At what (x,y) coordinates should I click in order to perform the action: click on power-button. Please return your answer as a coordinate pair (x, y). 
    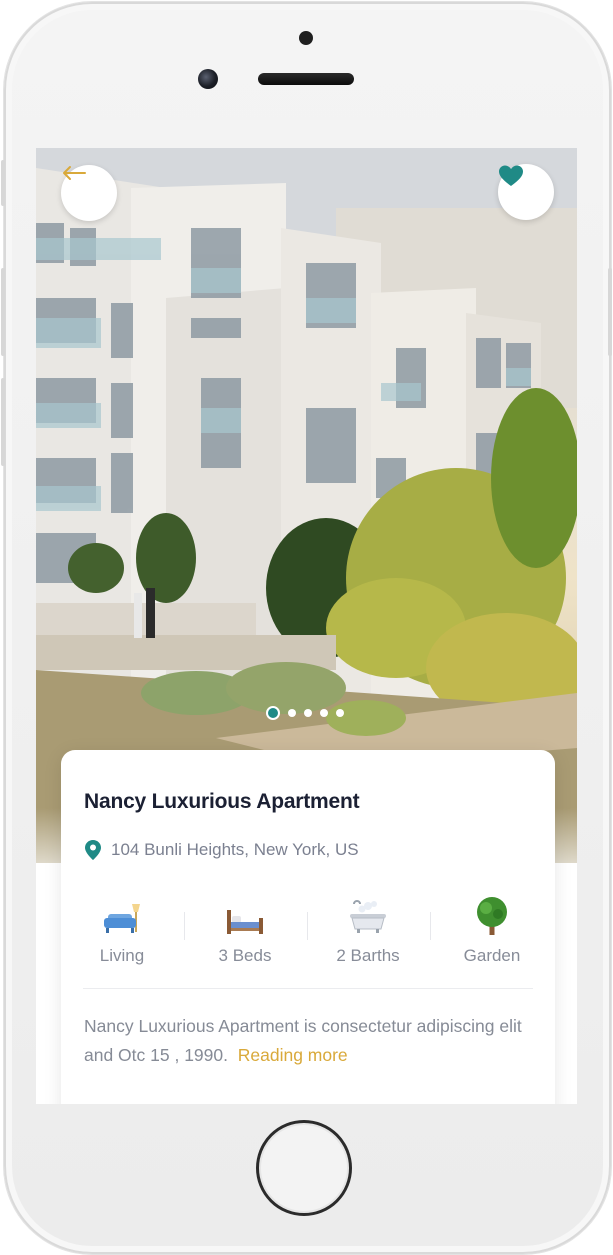
    Looking at the image, I should click on (610, 312).